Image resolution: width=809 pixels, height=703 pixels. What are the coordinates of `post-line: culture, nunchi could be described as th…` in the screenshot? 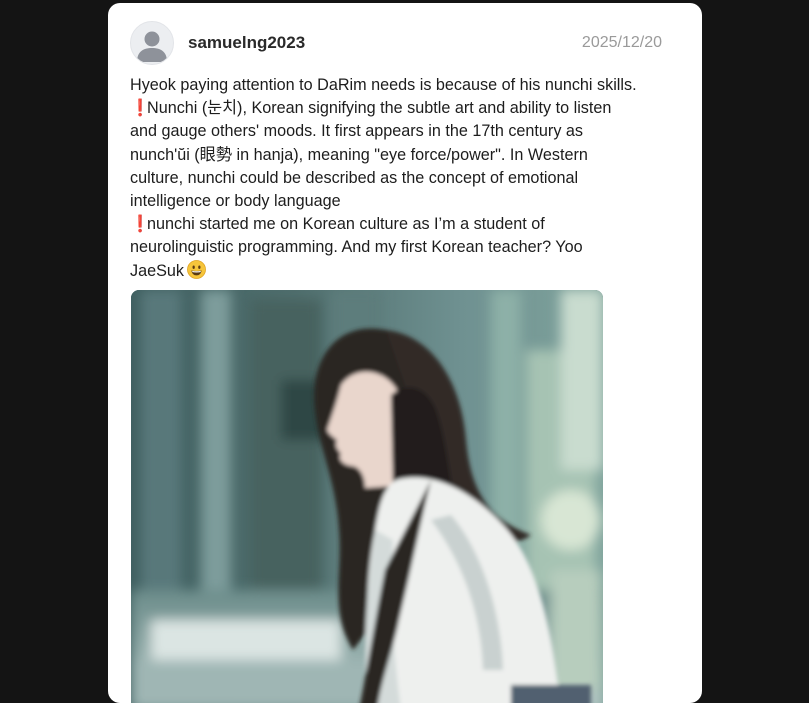 It's located at (354, 177).